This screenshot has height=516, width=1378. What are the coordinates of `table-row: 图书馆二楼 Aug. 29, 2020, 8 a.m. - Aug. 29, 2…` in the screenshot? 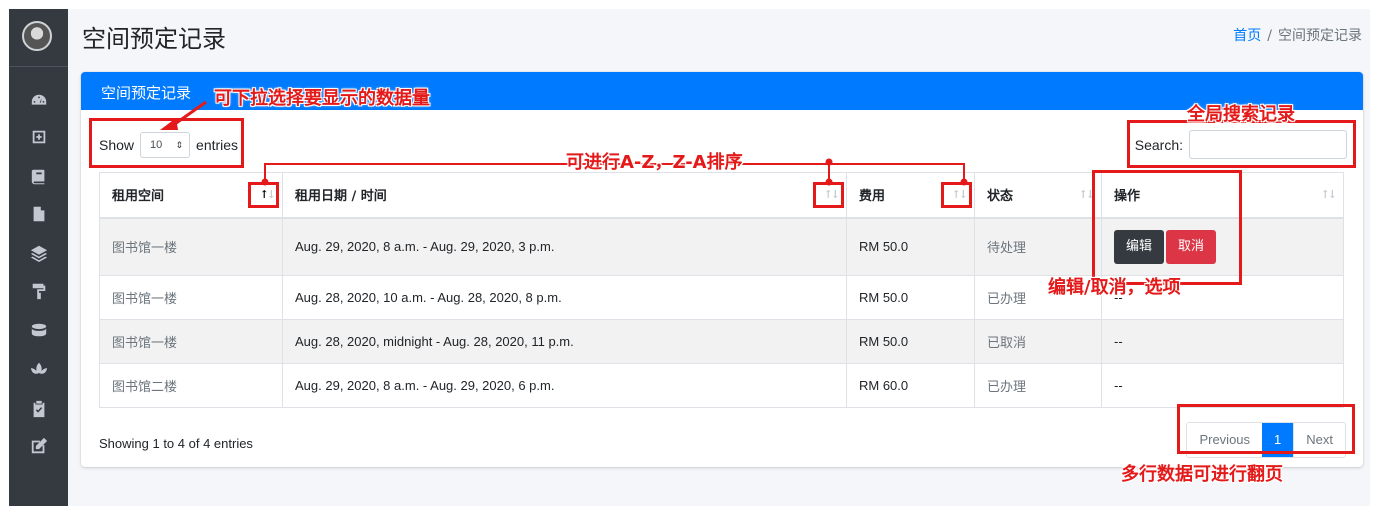 It's located at (721, 385).